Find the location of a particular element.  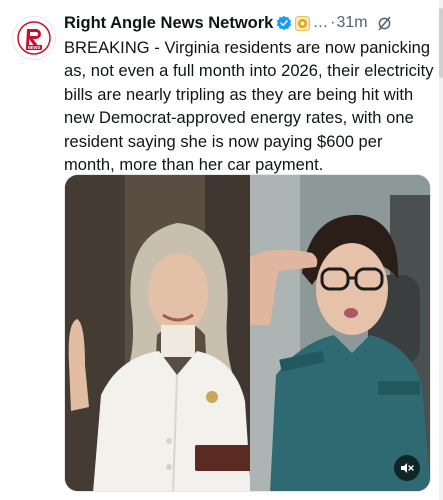

affiliate-emblem-icon is located at coordinates (303, 23).